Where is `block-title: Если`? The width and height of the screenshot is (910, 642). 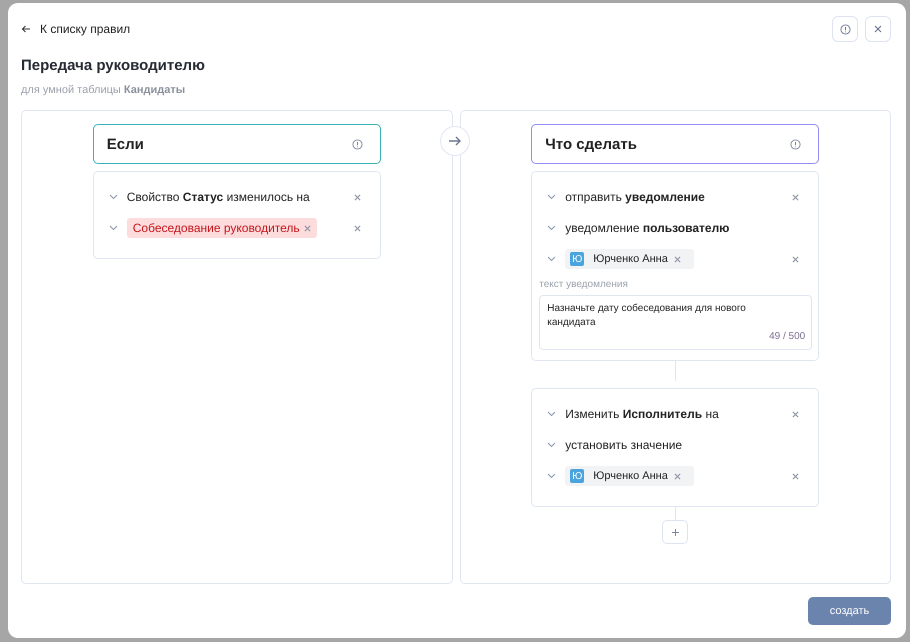
block-title: Если is located at coordinates (125, 144).